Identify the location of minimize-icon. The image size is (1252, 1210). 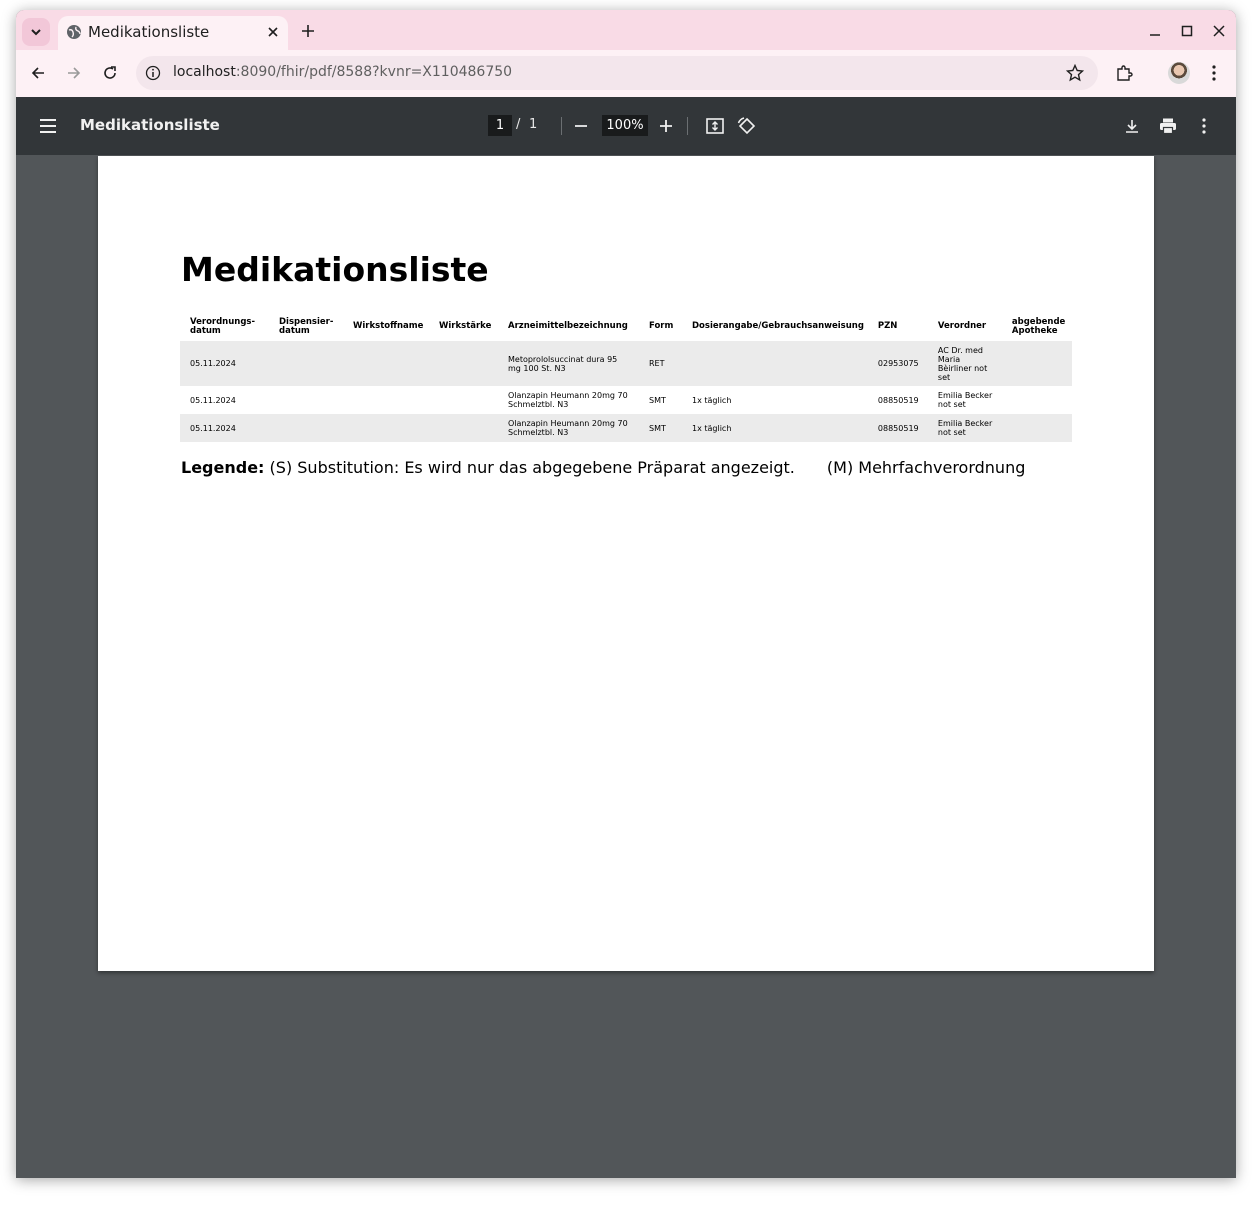
(1155, 35).